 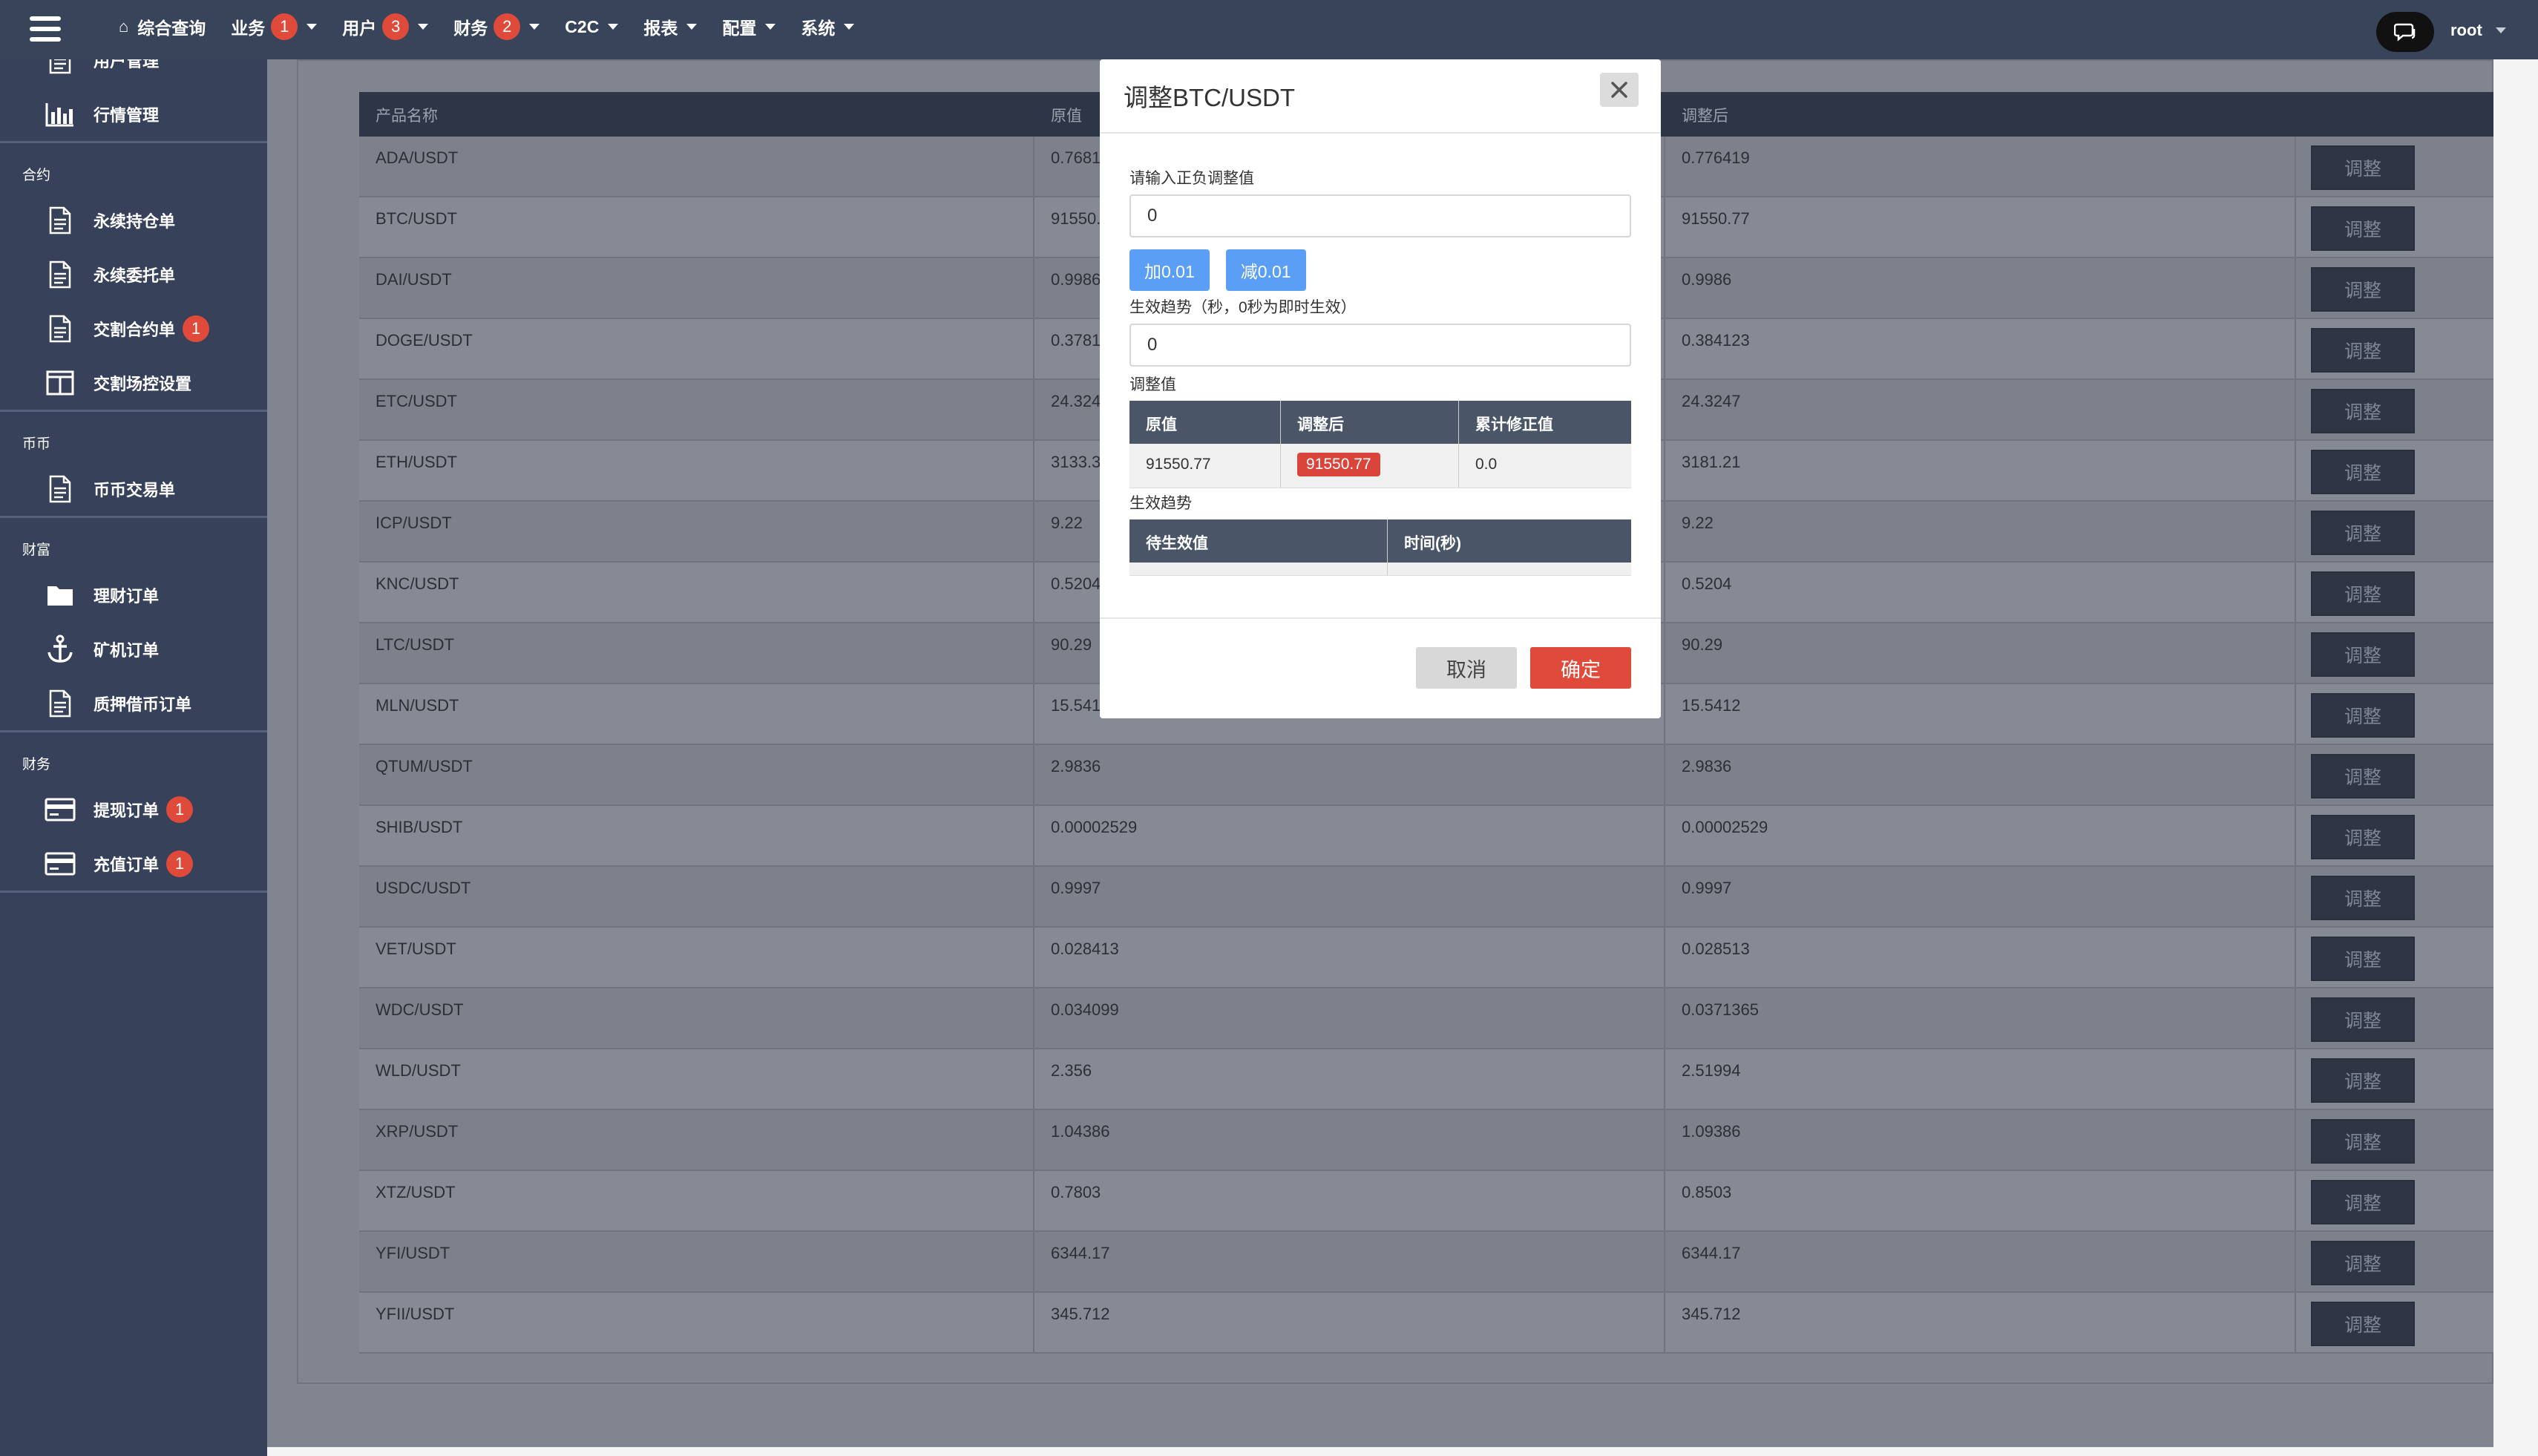 What do you see at coordinates (1152, 385) in the screenshot?
I see `adjust-section-label: 调整值` at bounding box center [1152, 385].